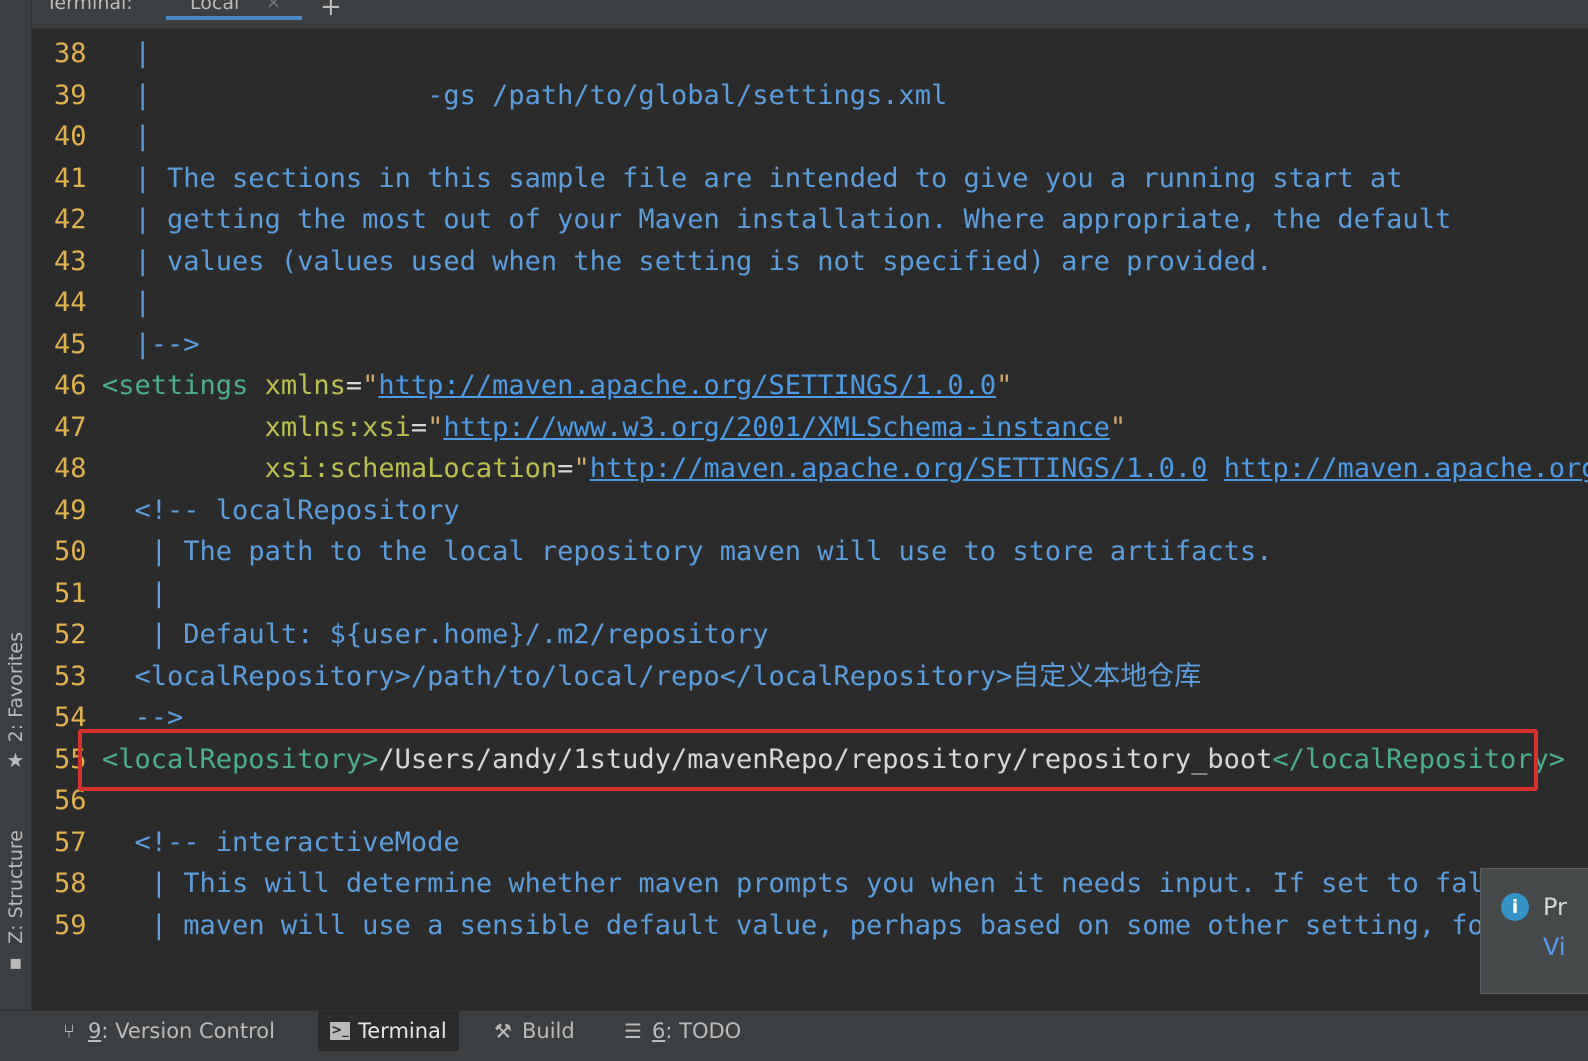  I want to click on highlight-box, so click(808, 760).